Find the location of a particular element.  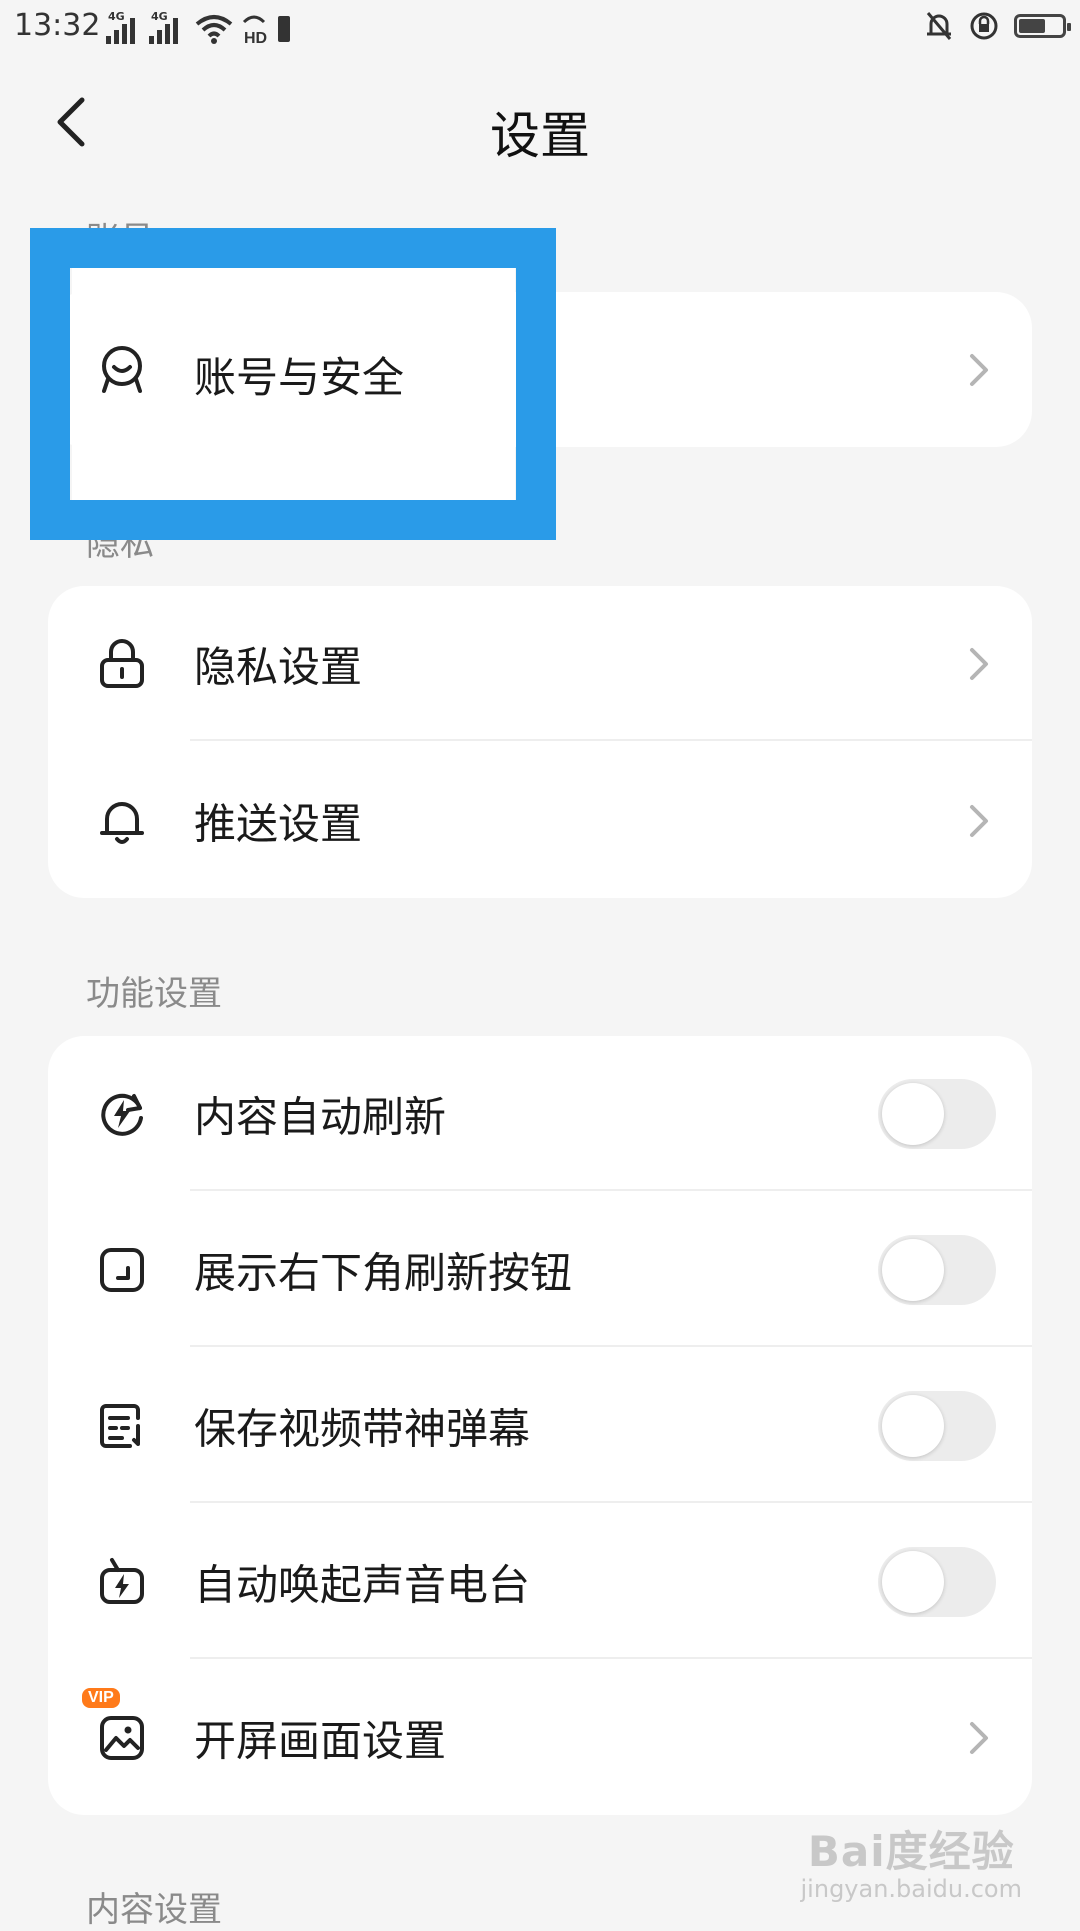

status-bar: 13:32 4G 4G HD is located at coordinates (540, 28).